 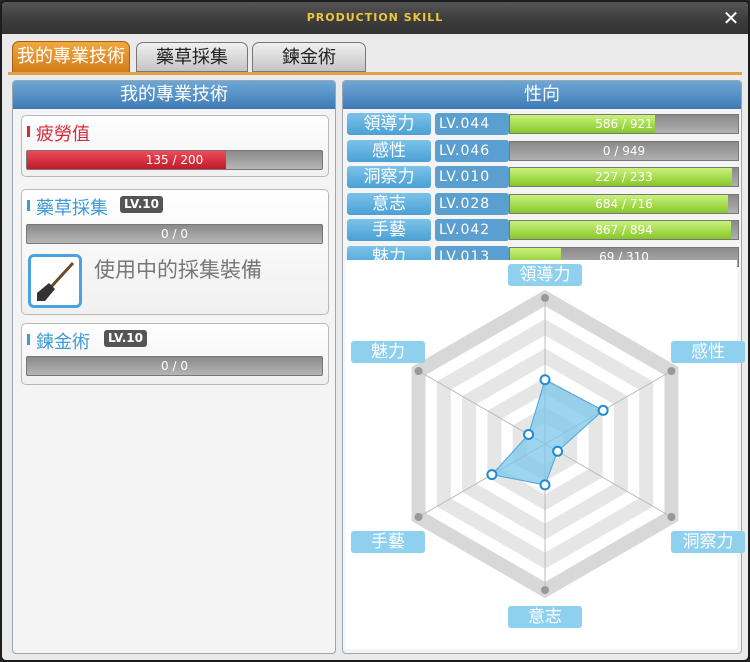 What do you see at coordinates (388, 352) in the screenshot?
I see `radar-axis-label: 魅力` at bounding box center [388, 352].